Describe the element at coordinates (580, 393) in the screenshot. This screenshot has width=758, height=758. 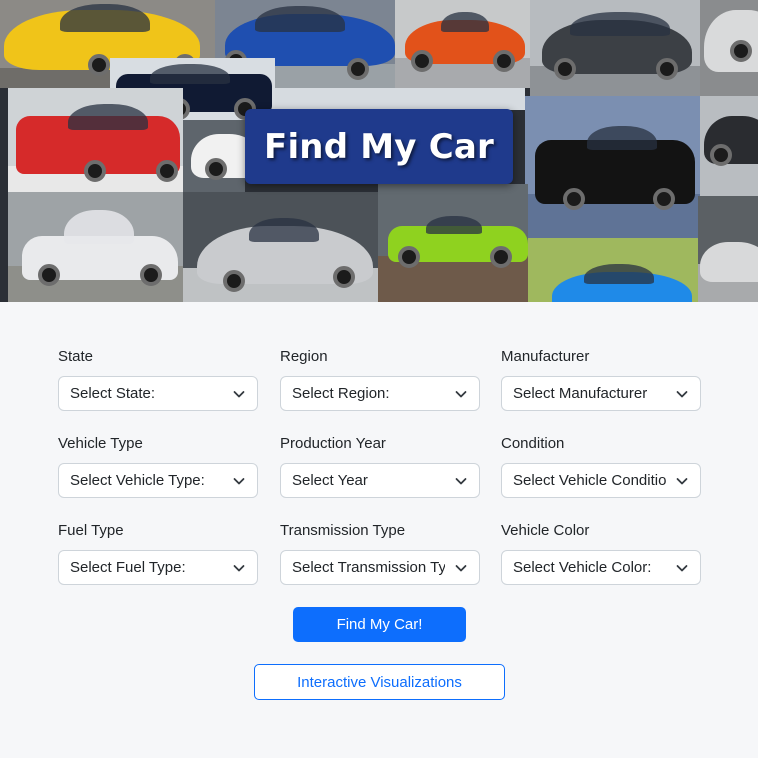
I see `manufacturer-select-value: Select Manufacturer` at that location.